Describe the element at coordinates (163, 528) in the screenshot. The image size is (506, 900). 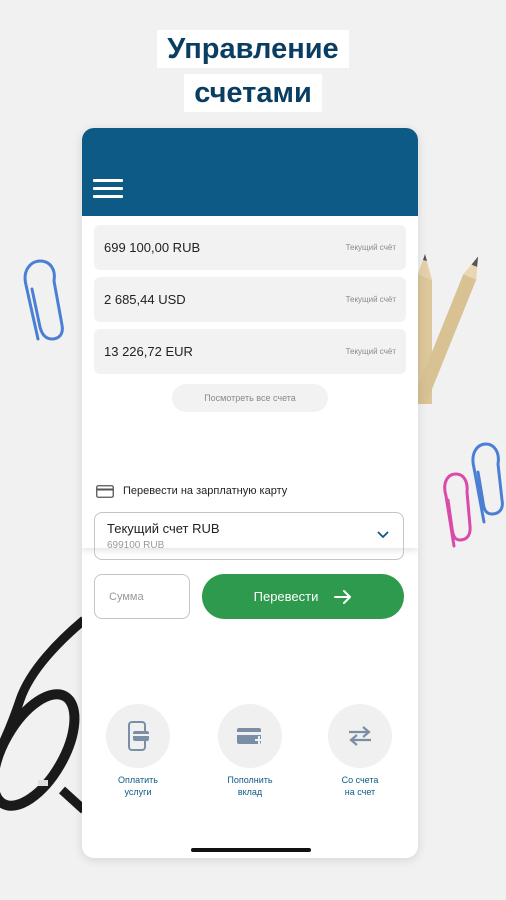
I see `select-account-label: Текущий счет RUB` at that location.